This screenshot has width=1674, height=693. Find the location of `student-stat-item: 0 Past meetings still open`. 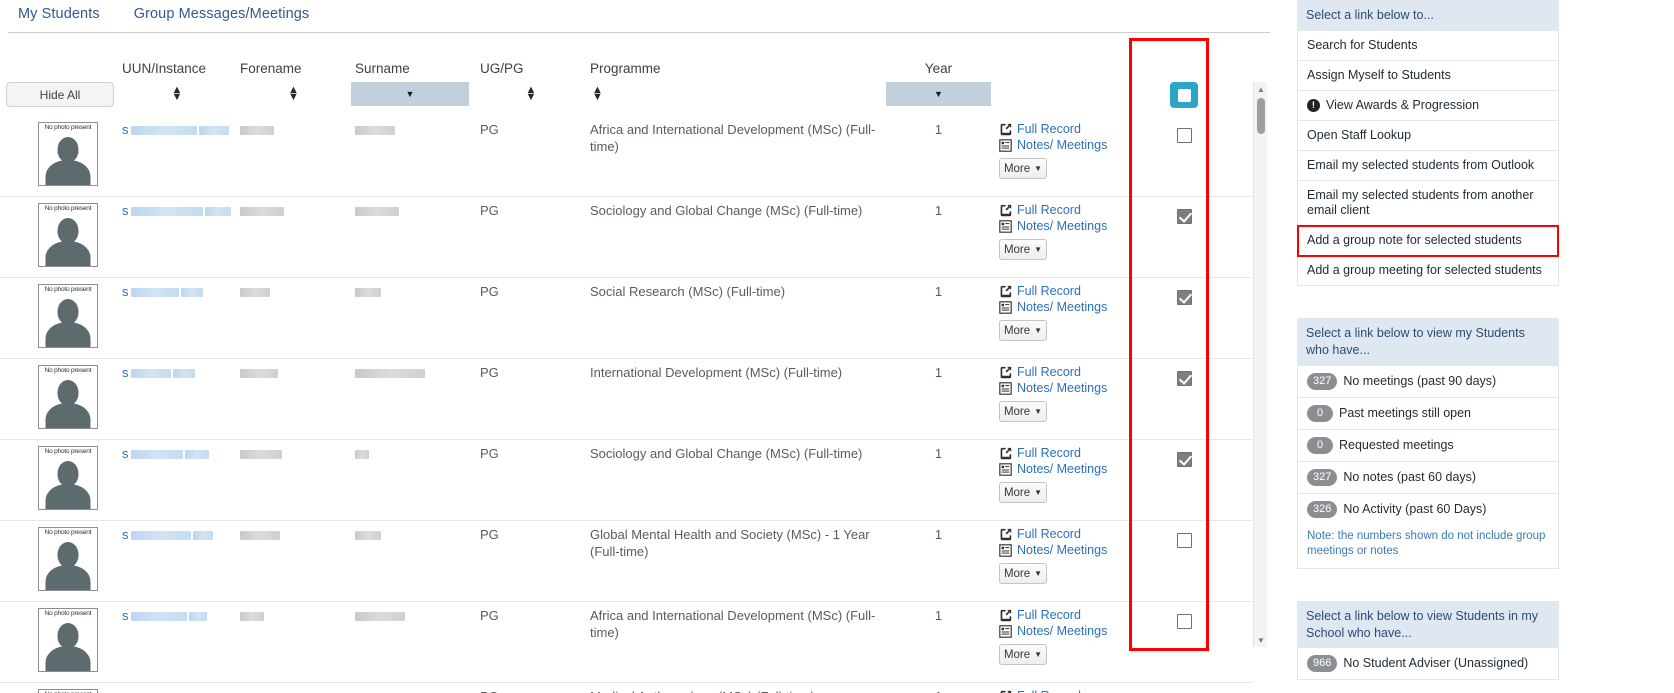

student-stat-item: 0 Past meetings still open is located at coordinates (1428, 413).